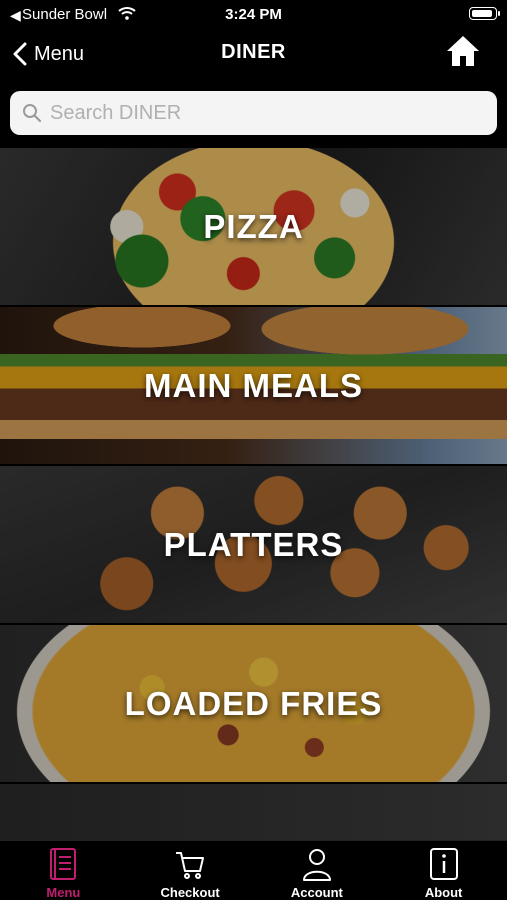 This screenshot has width=507, height=900. What do you see at coordinates (316, 865) in the screenshot?
I see `user-icon` at bounding box center [316, 865].